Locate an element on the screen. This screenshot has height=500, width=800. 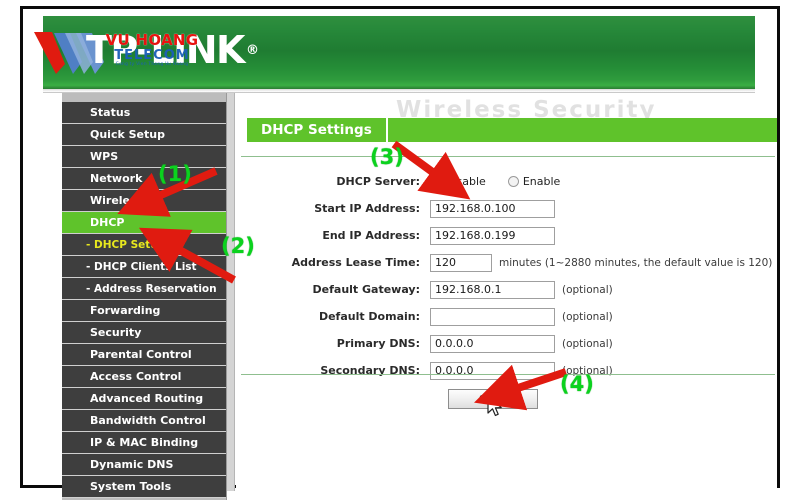
sidebar-item-system-tools: System Tools is located at coordinates (144, 487).